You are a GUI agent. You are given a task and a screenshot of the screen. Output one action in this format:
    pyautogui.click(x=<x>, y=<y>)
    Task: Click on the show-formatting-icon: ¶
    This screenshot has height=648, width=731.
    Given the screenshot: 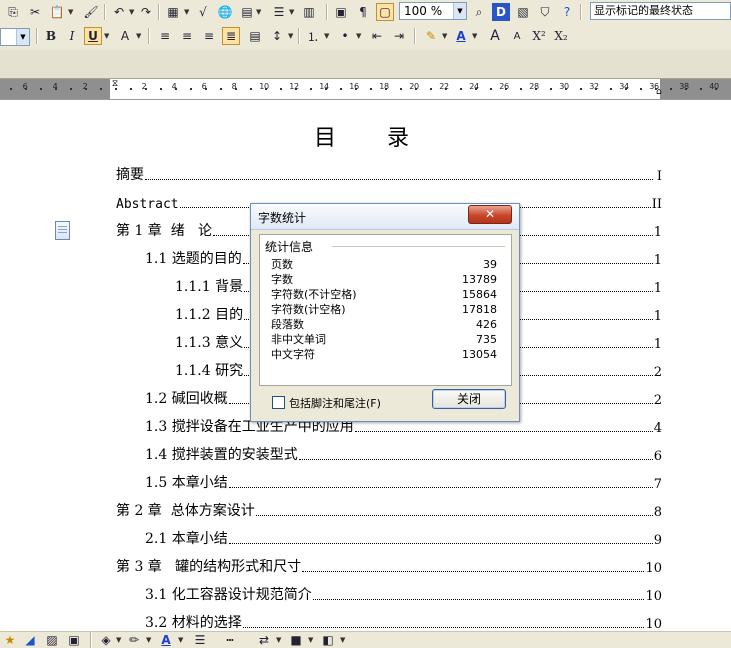 What is the action you would take?
    pyautogui.click(x=363, y=12)
    